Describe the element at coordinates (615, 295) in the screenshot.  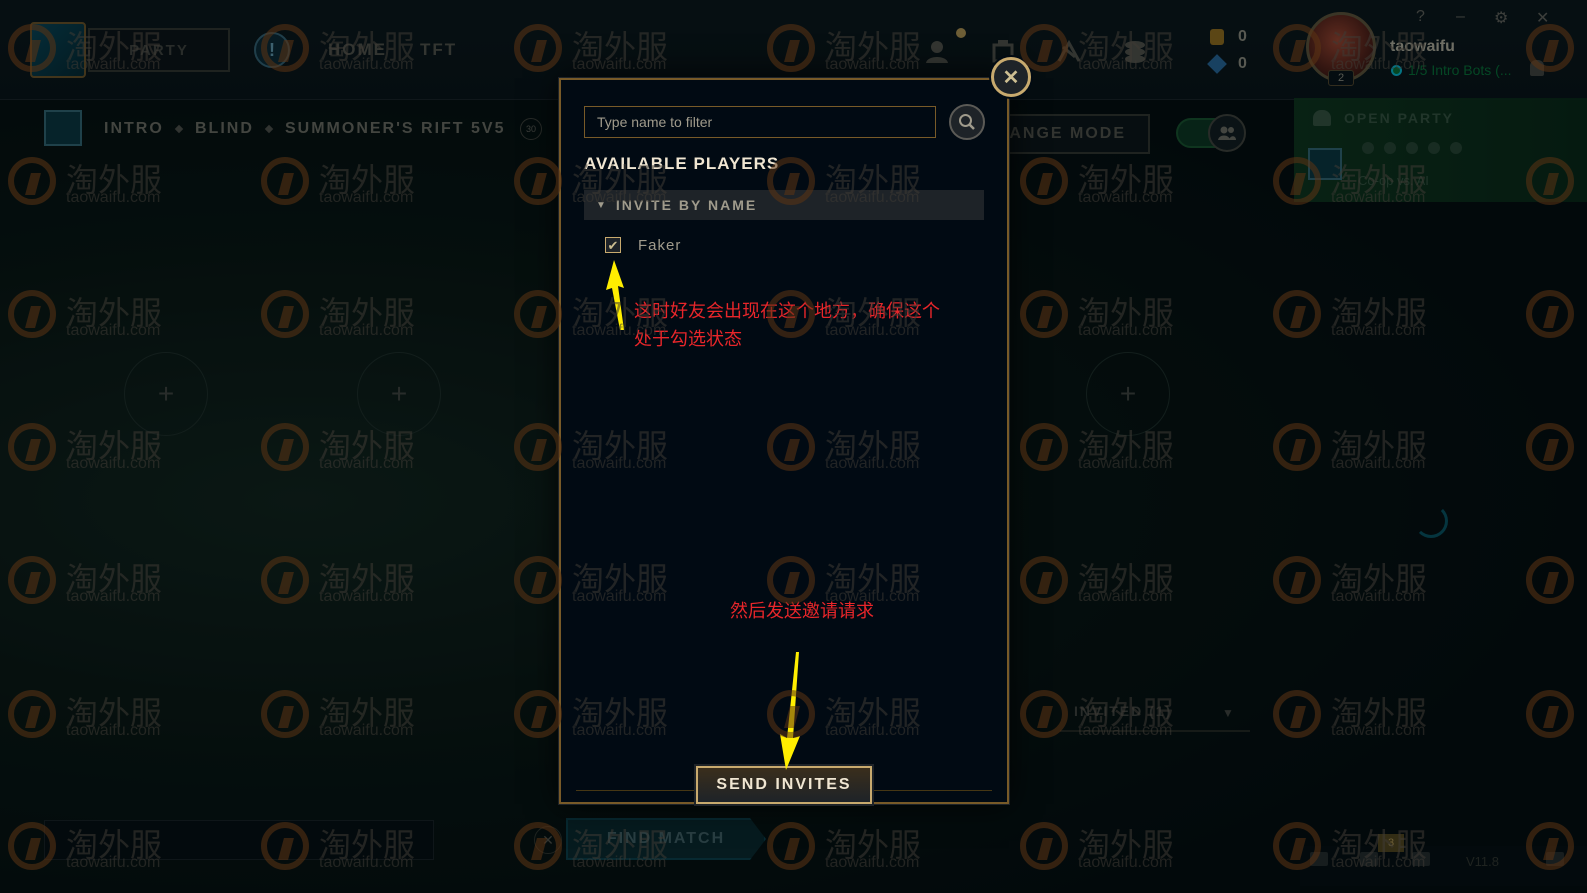
I see `annotation-arrow-up-icon` at that location.